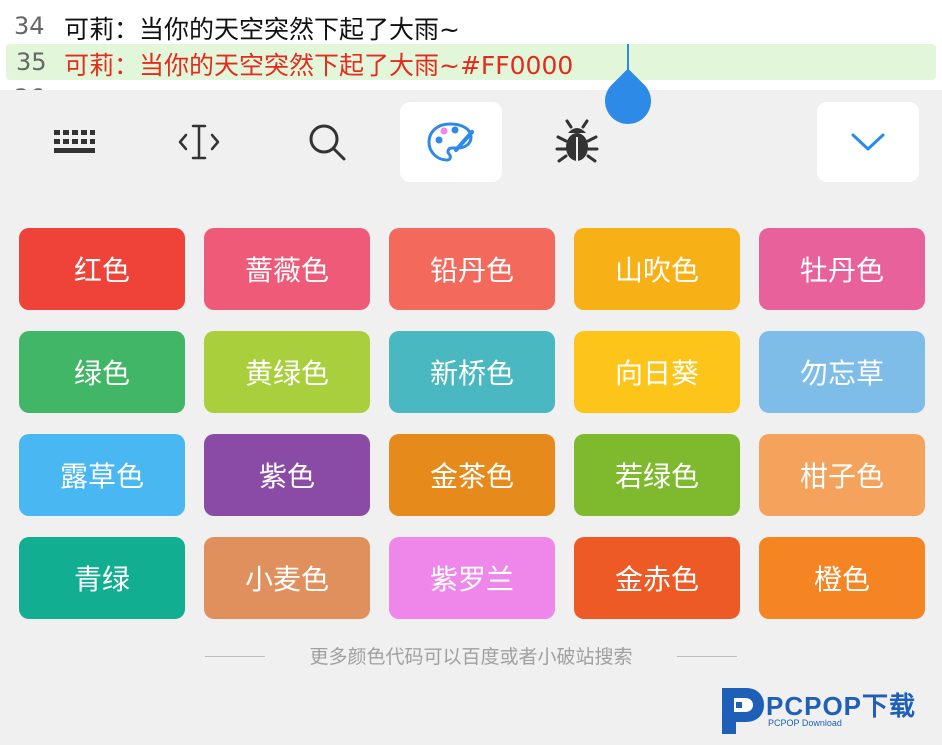 The width and height of the screenshot is (942, 745). I want to click on line-number: 34, so click(29, 26).